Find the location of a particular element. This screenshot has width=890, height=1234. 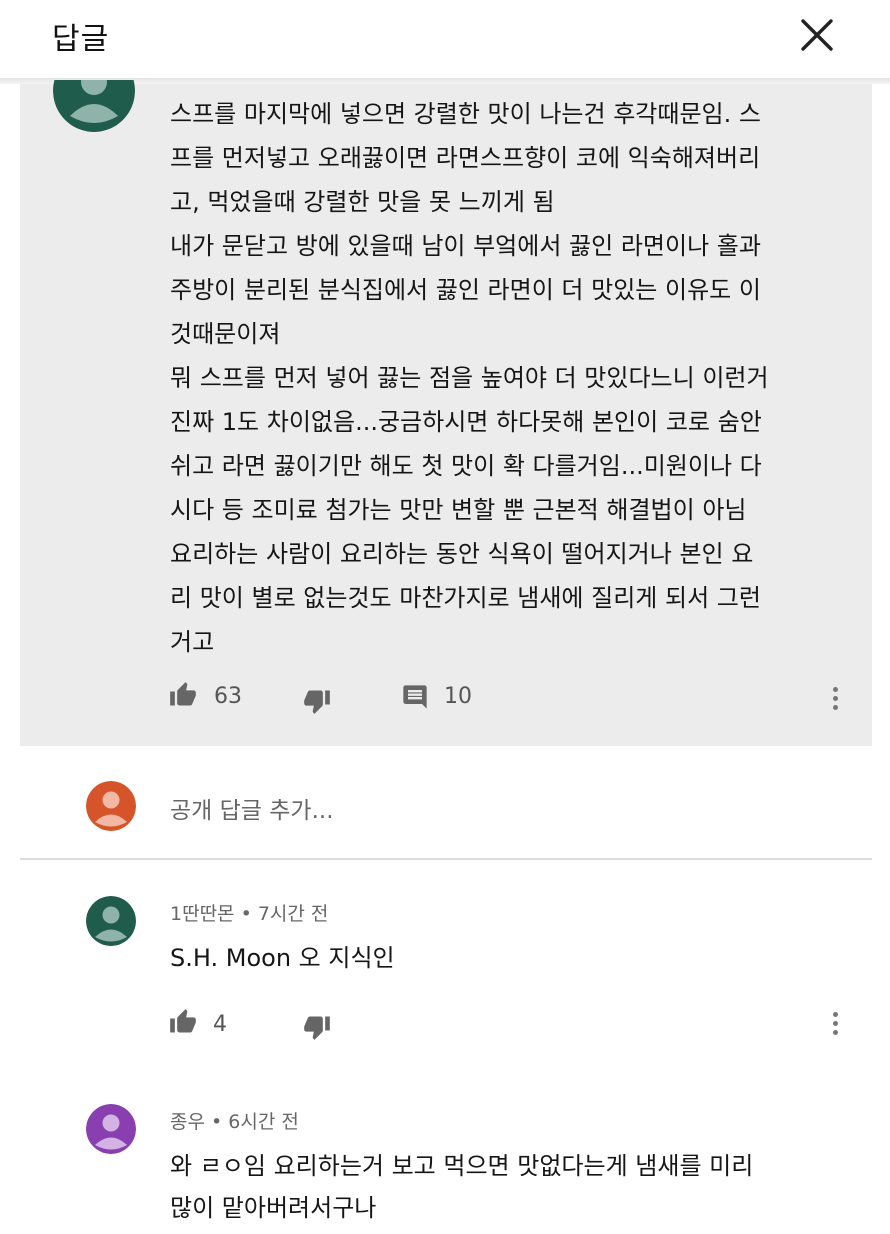

close-icon is located at coordinates (817, 35).